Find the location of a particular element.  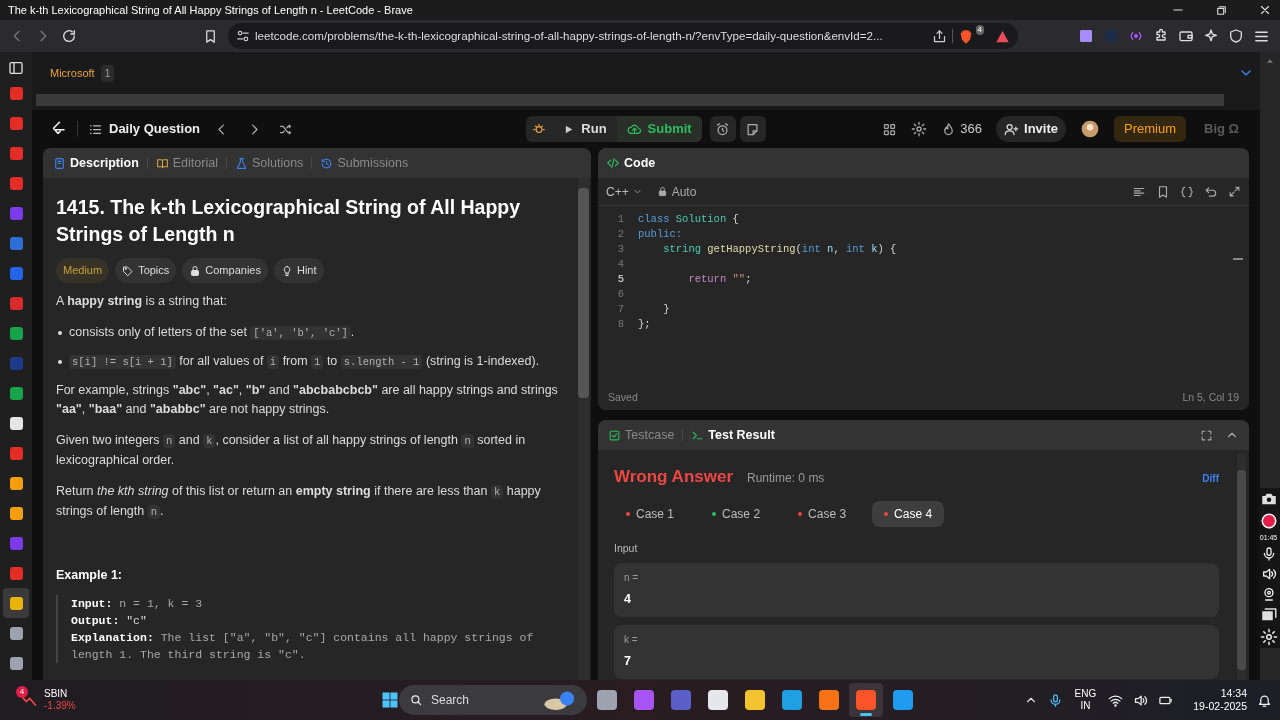

sparkle-icon is located at coordinates (1211, 36).